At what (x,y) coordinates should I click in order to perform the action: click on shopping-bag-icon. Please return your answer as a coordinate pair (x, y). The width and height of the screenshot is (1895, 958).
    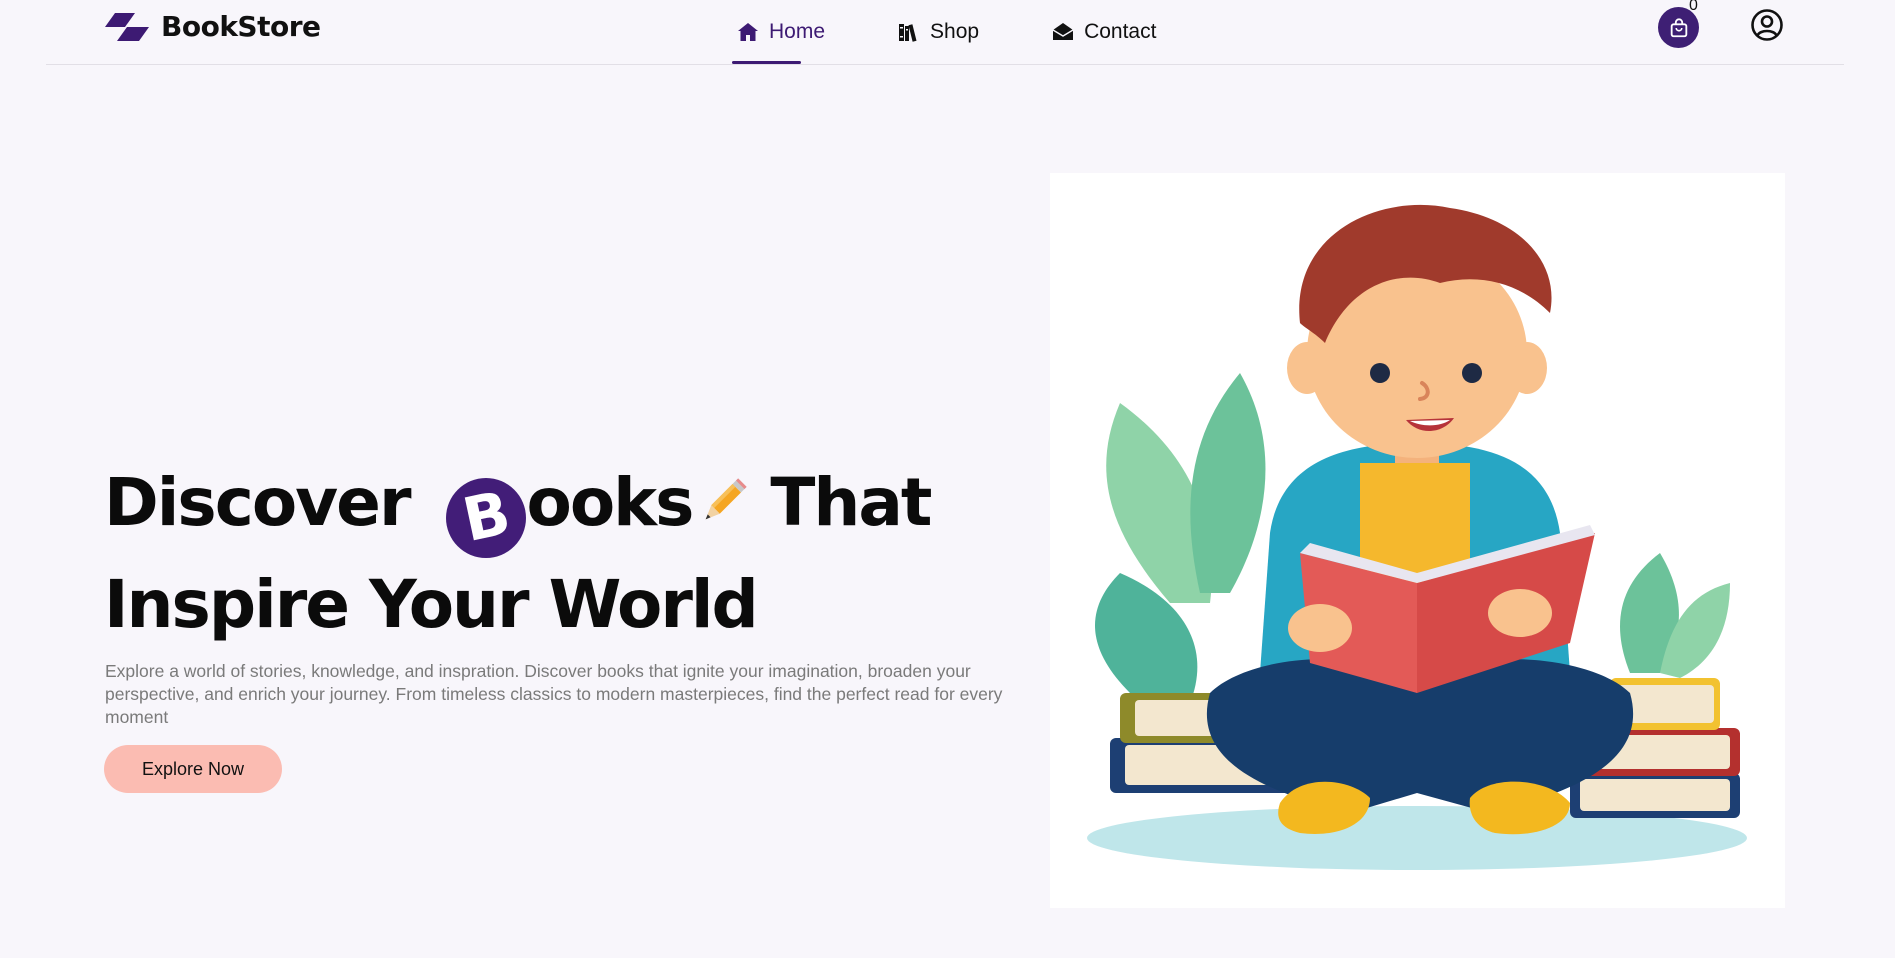
    Looking at the image, I should click on (1678, 27).